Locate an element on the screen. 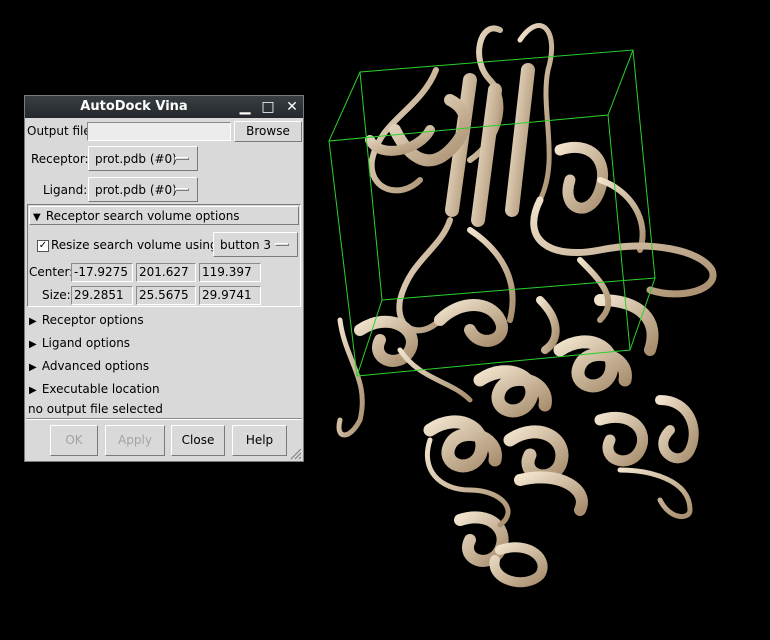 Image resolution: width=770 pixels, height=640 pixels. size-label: Size: is located at coordinates (56, 295).